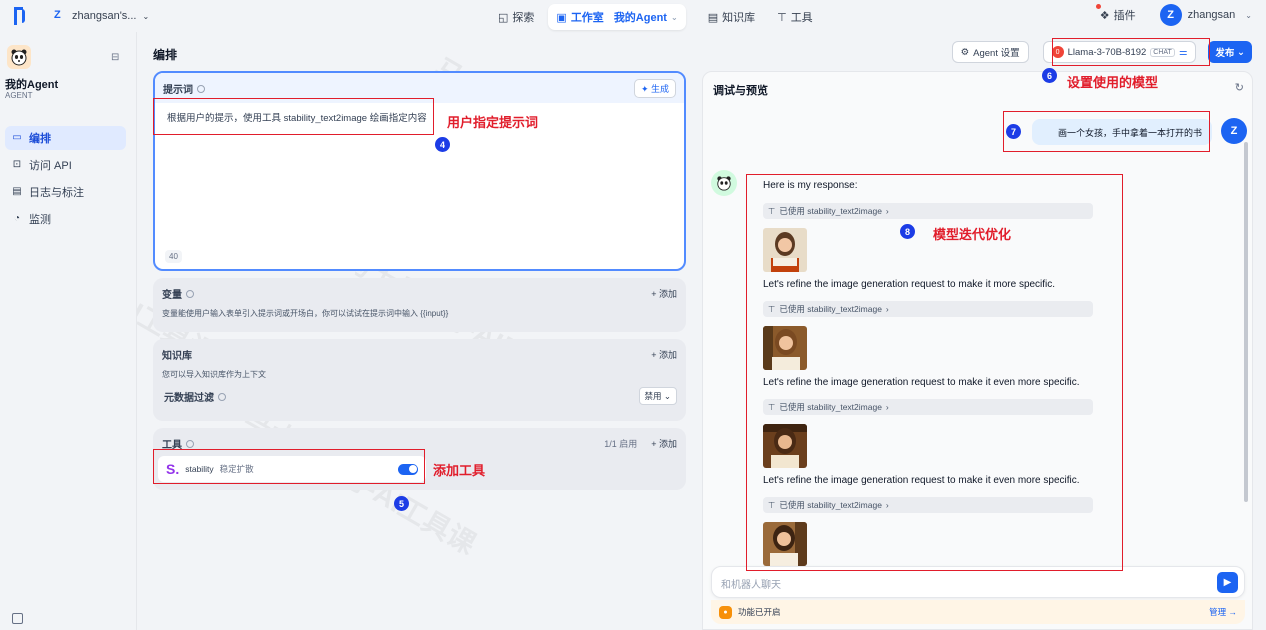 This screenshot has width=1266, height=630. I want to click on top-right-area: ❖ 插件 Z zhangsan ⌄, so click(1173, 15).